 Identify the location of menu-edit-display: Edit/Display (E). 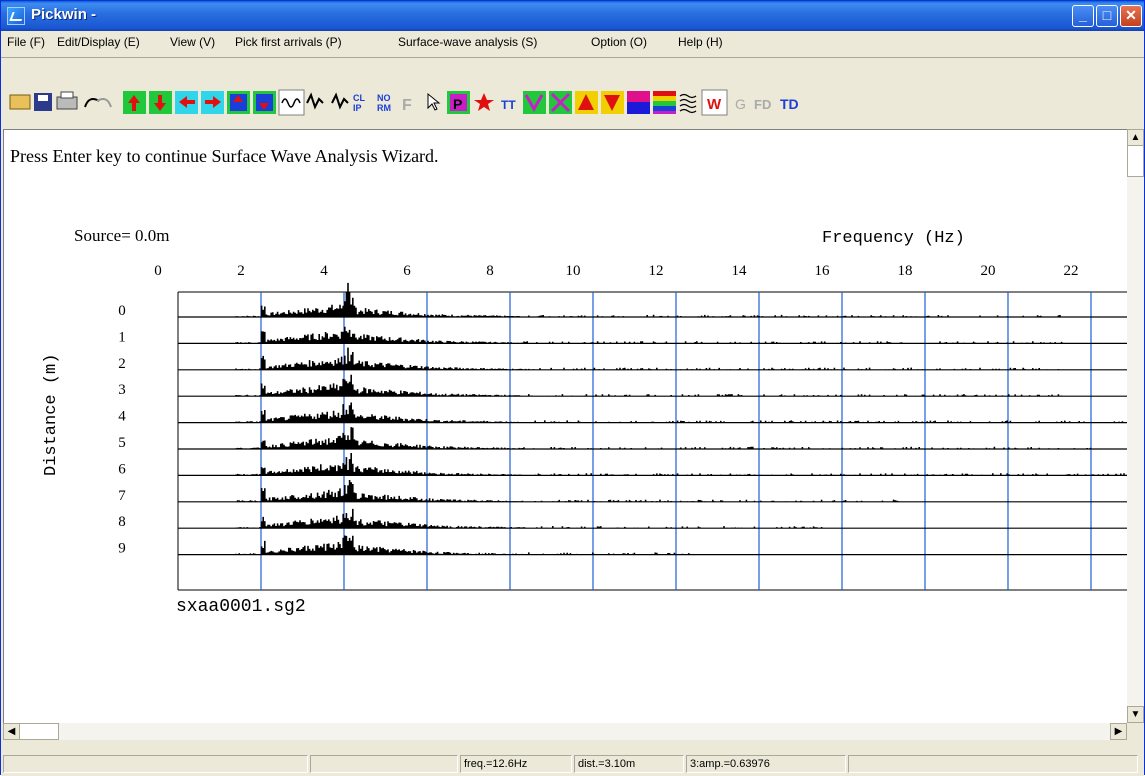
(98, 42).